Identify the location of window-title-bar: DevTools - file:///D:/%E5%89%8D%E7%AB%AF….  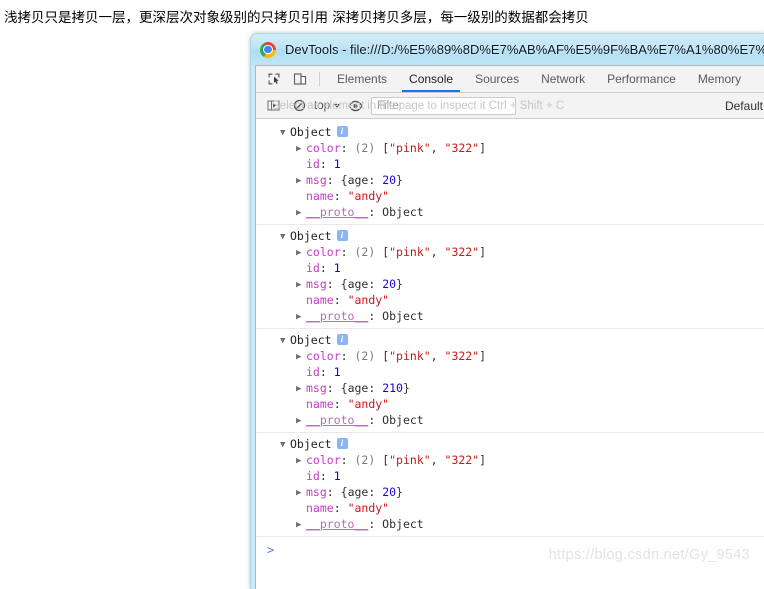
(507, 49).